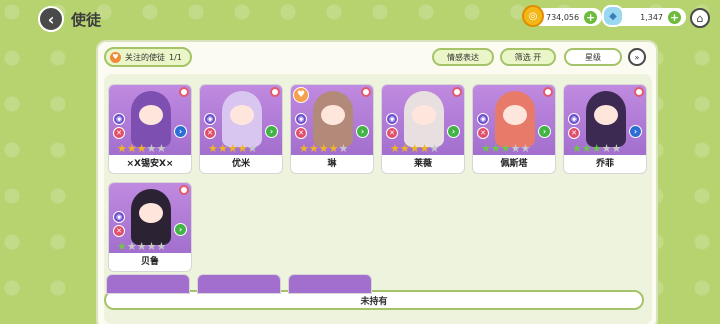 This screenshot has height=324, width=720. Describe the element at coordinates (149, 262) in the screenshot. I see `apostle-name: 贝鲁` at that location.